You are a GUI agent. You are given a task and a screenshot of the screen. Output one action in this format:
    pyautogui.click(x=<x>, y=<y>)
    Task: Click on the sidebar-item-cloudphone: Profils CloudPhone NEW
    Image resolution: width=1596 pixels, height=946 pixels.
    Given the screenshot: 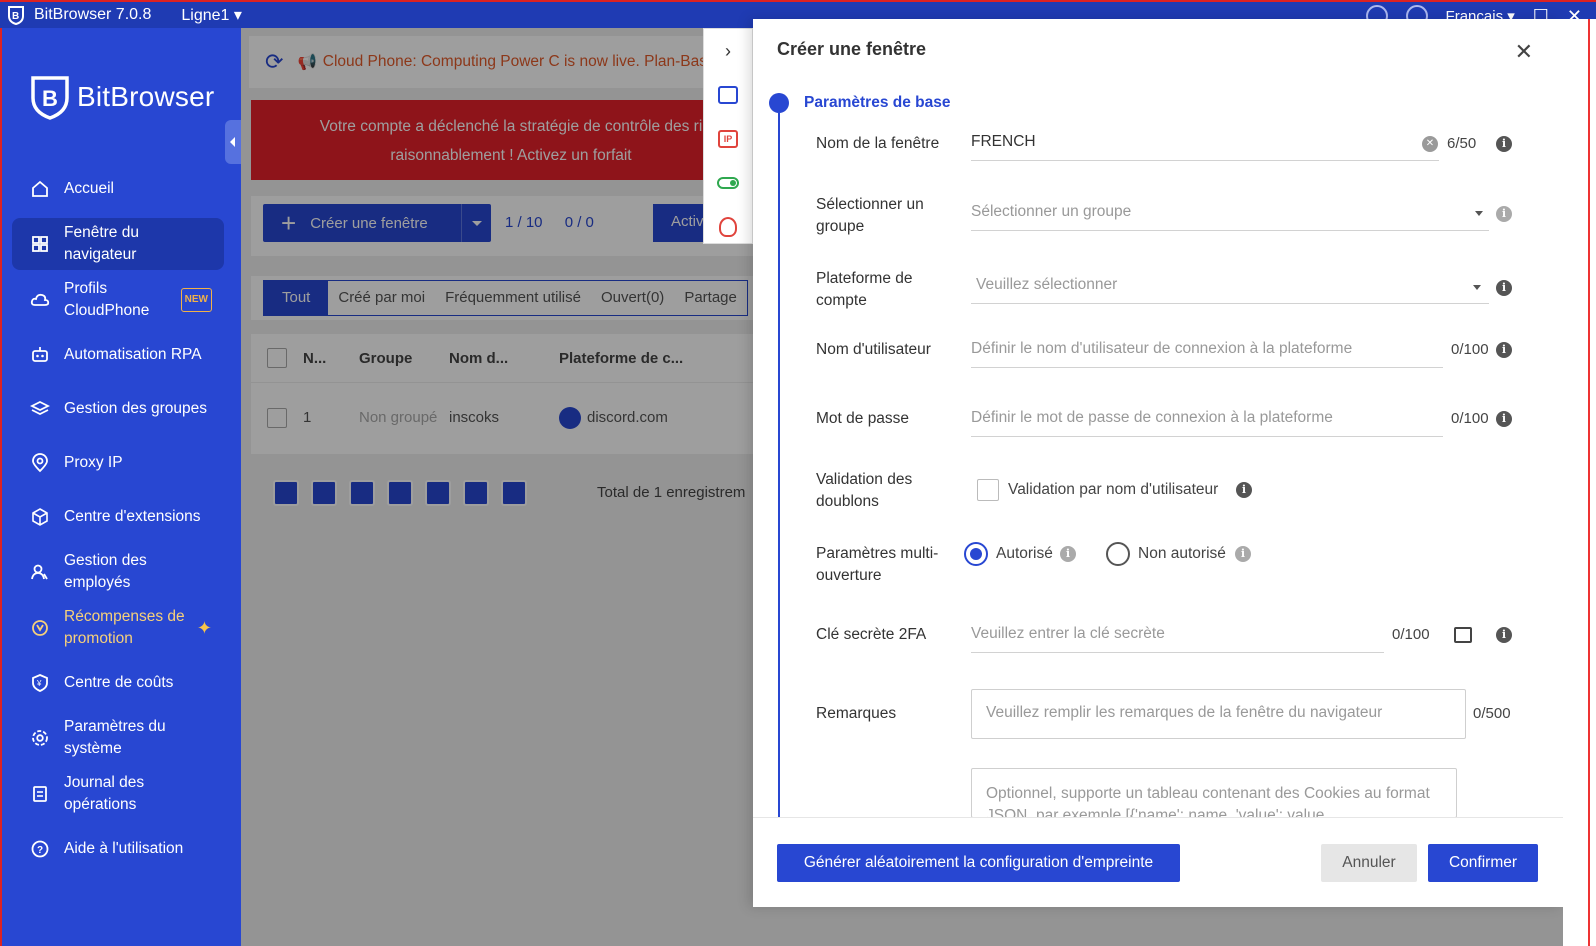 What is the action you would take?
    pyautogui.click(x=118, y=300)
    